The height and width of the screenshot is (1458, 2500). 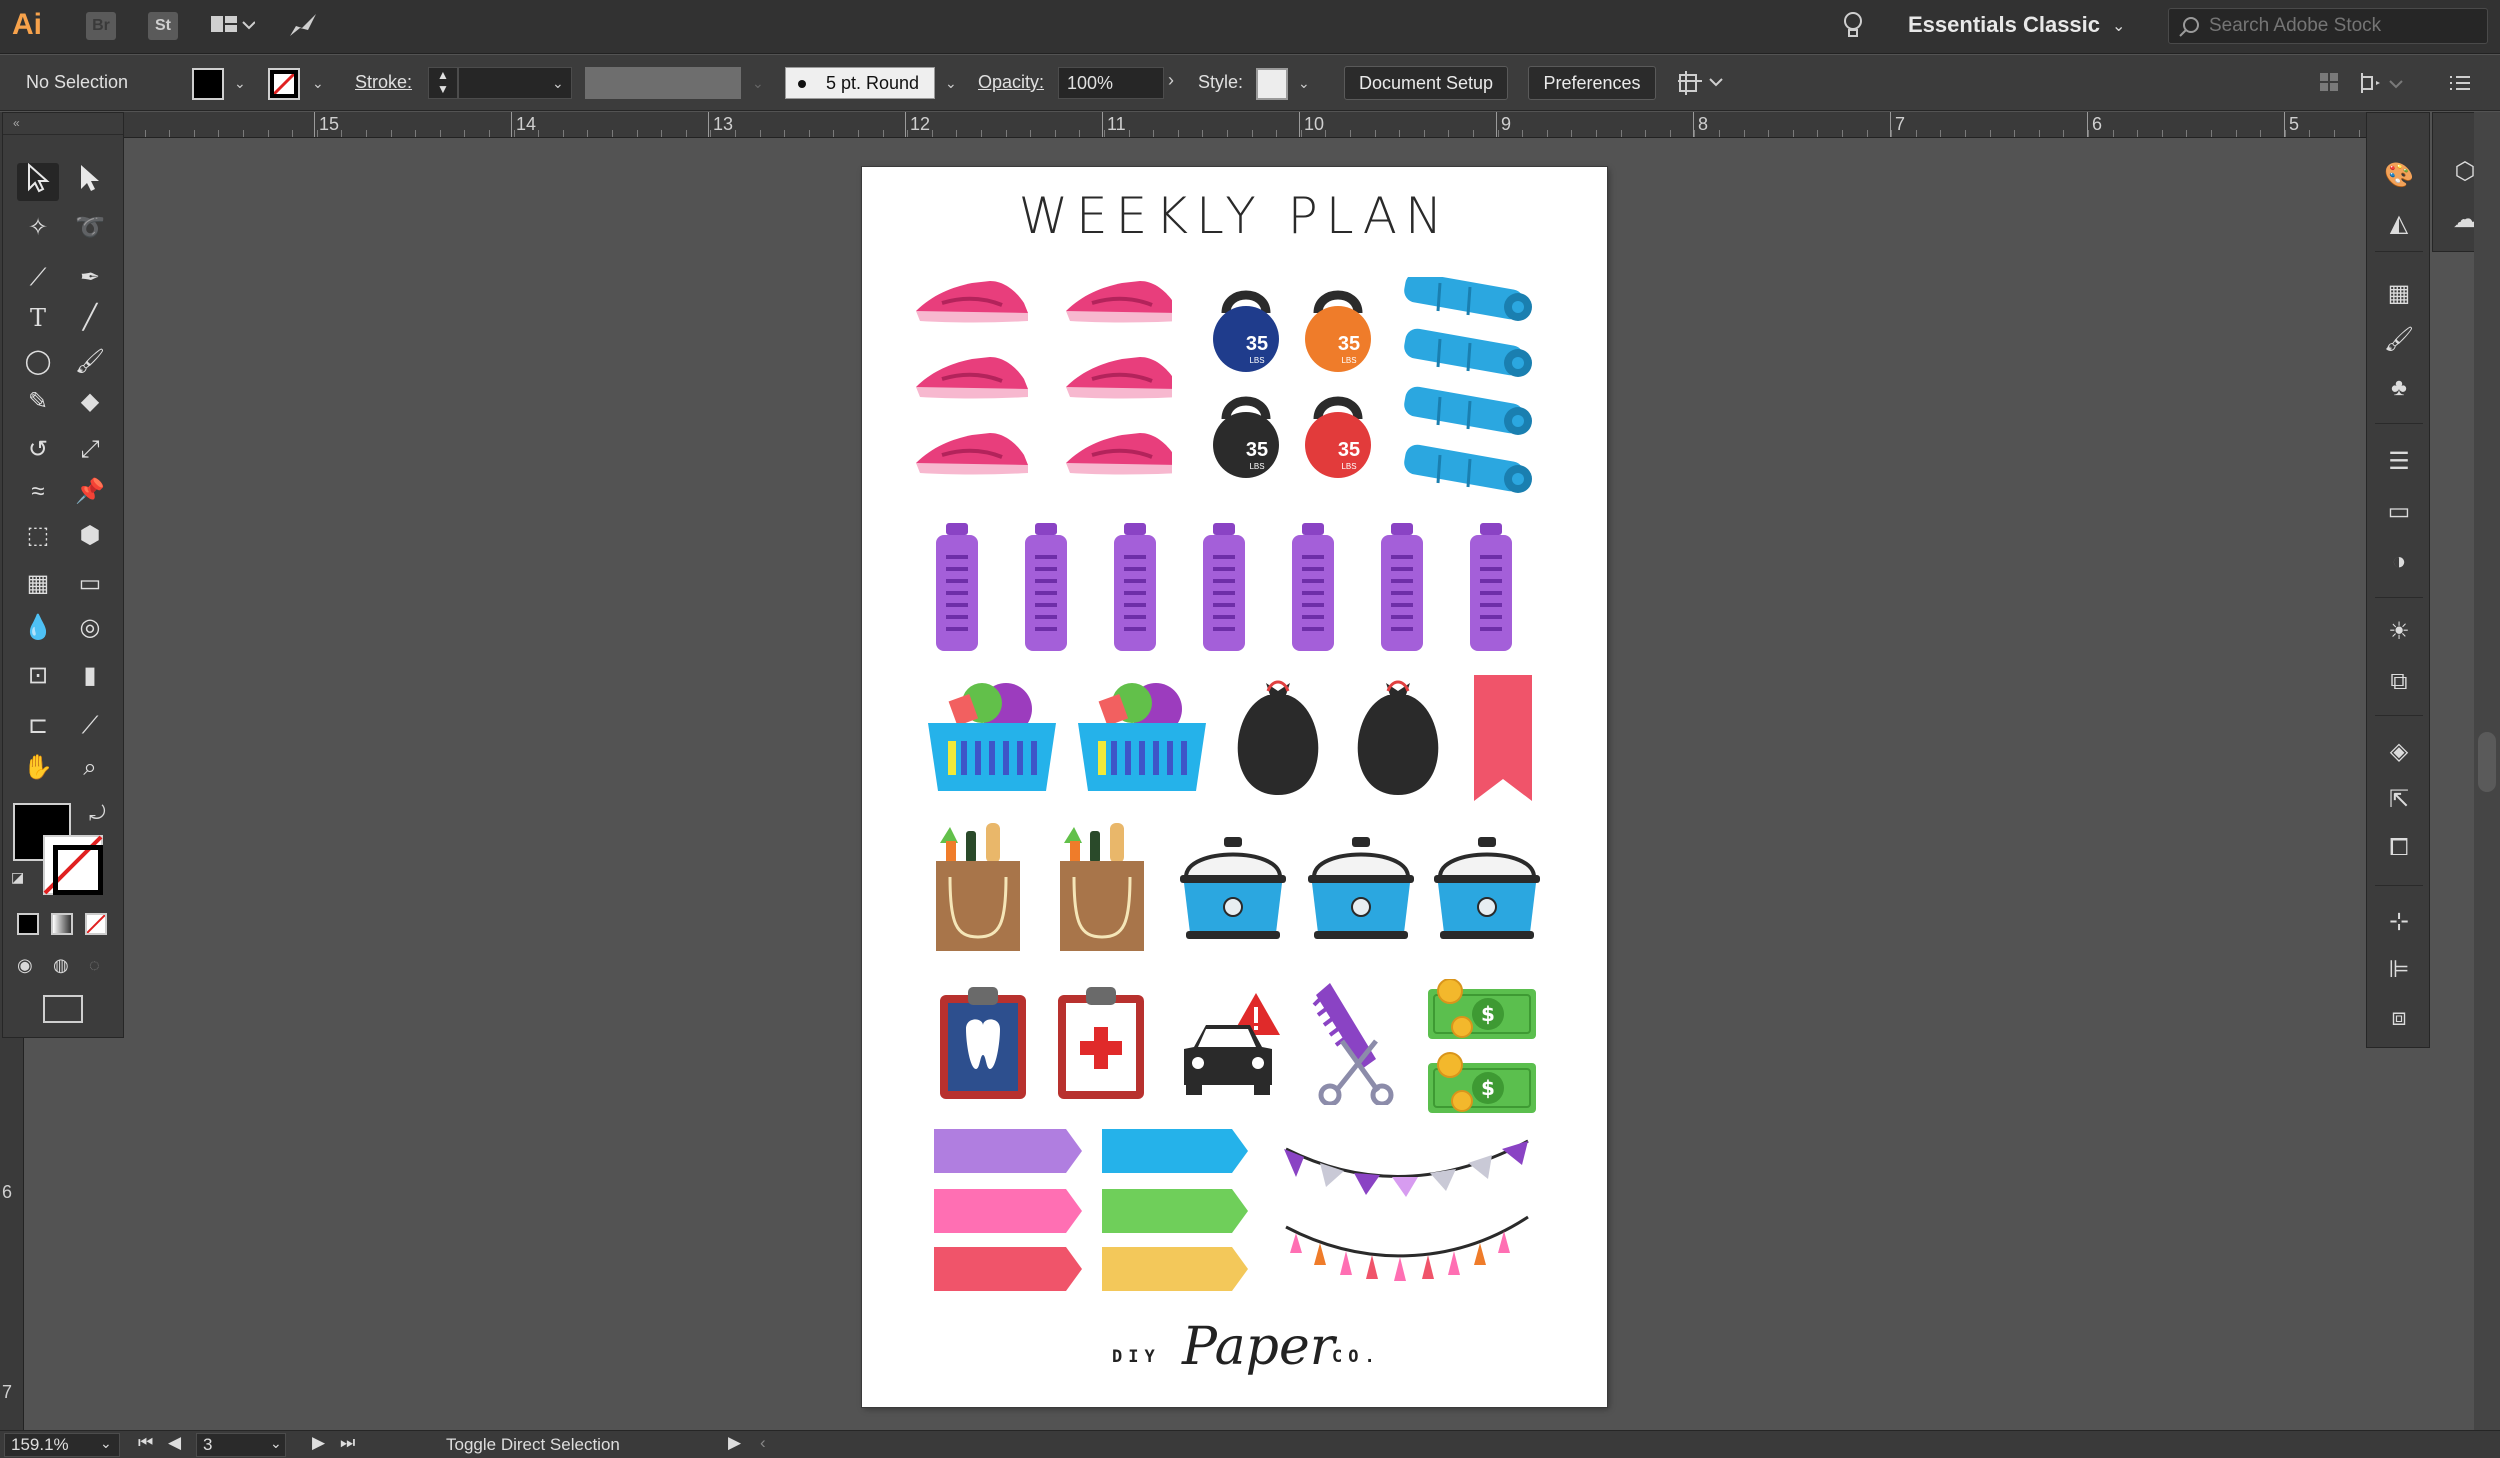 What do you see at coordinates (1343, 734) in the screenshot?
I see `trash-bag-stickers` at bounding box center [1343, 734].